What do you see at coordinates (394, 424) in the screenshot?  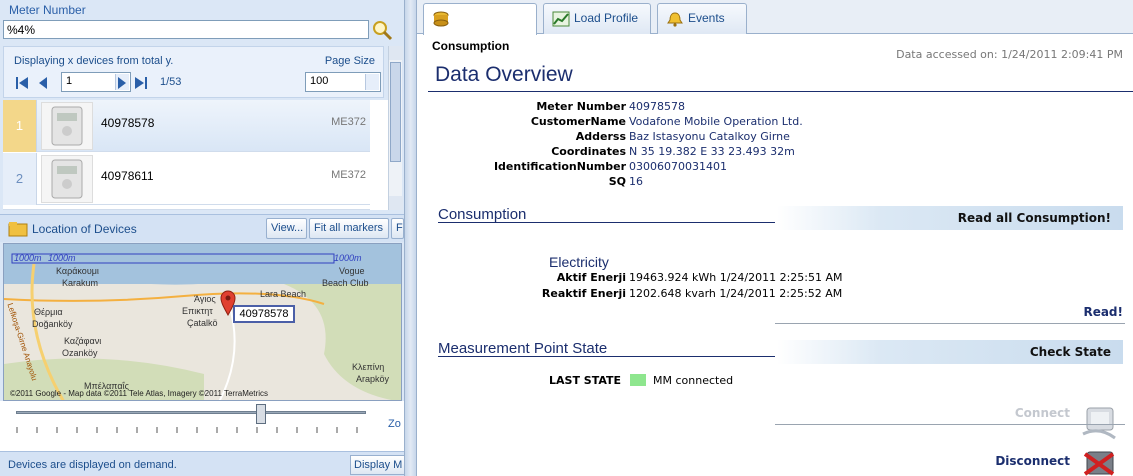 I see `zoom-label: Zo` at bounding box center [394, 424].